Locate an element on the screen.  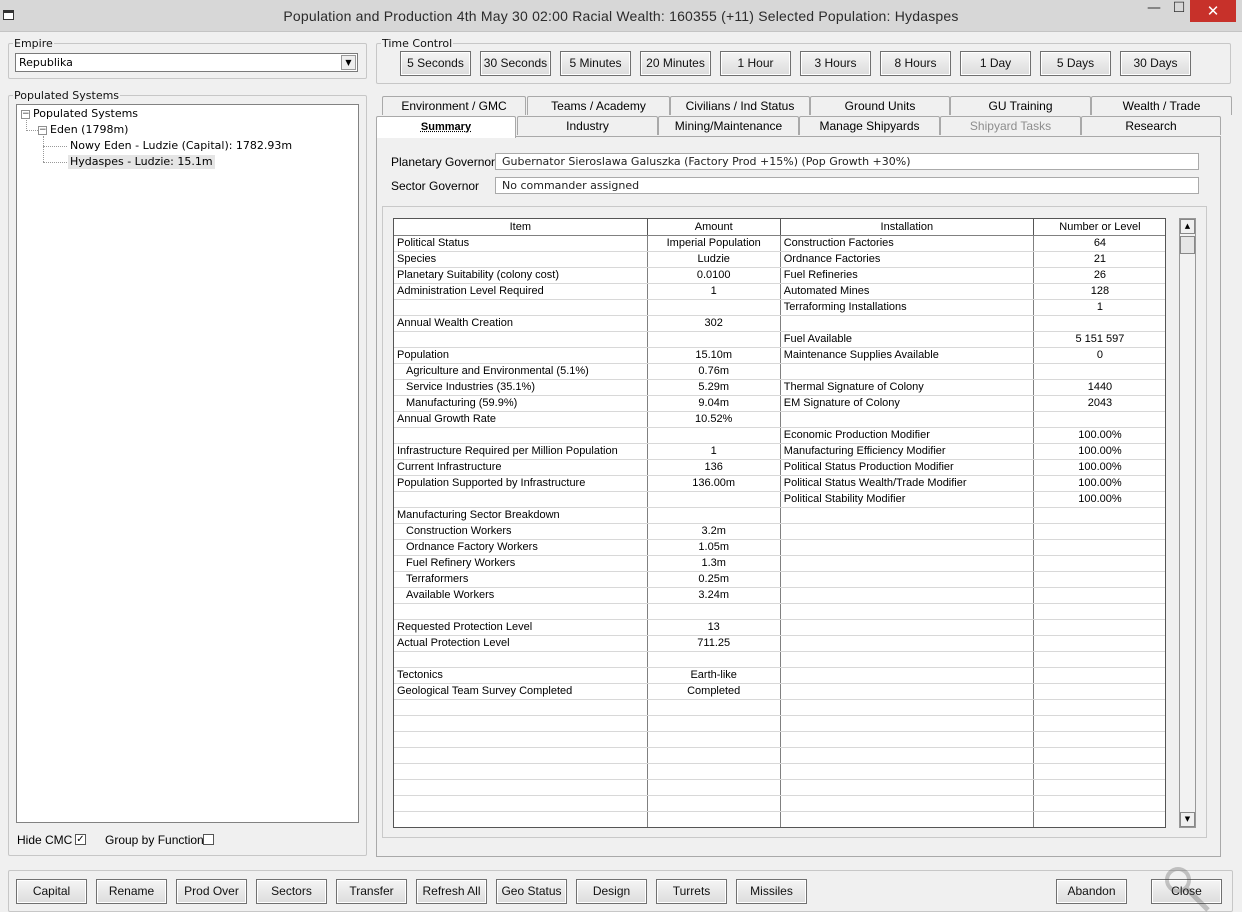
tab-ground-units: Ground Units is located at coordinates (880, 105).